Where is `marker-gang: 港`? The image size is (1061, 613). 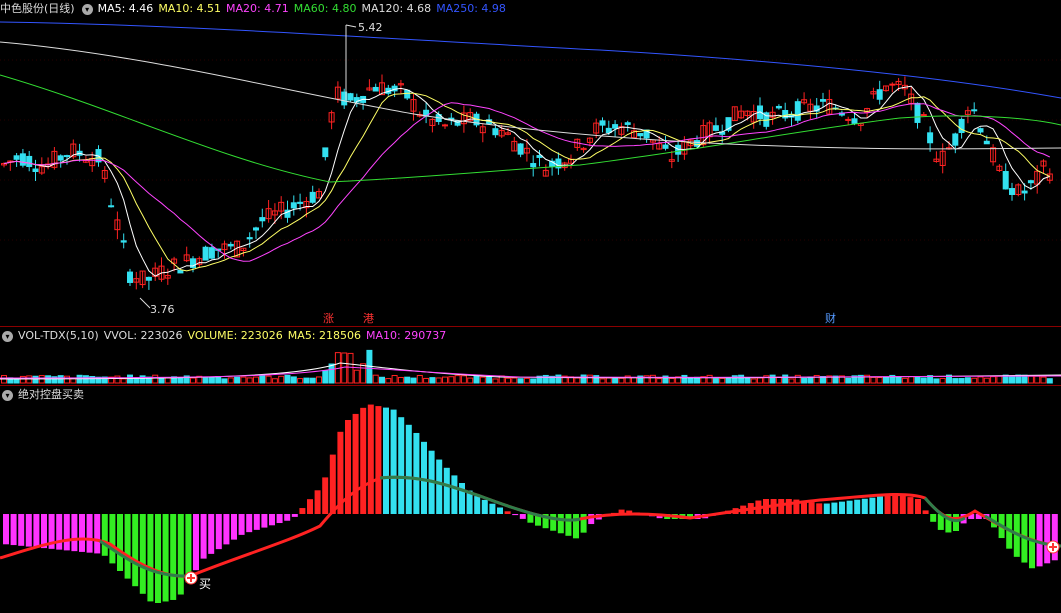
marker-gang: 港 is located at coordinates (368, 318).